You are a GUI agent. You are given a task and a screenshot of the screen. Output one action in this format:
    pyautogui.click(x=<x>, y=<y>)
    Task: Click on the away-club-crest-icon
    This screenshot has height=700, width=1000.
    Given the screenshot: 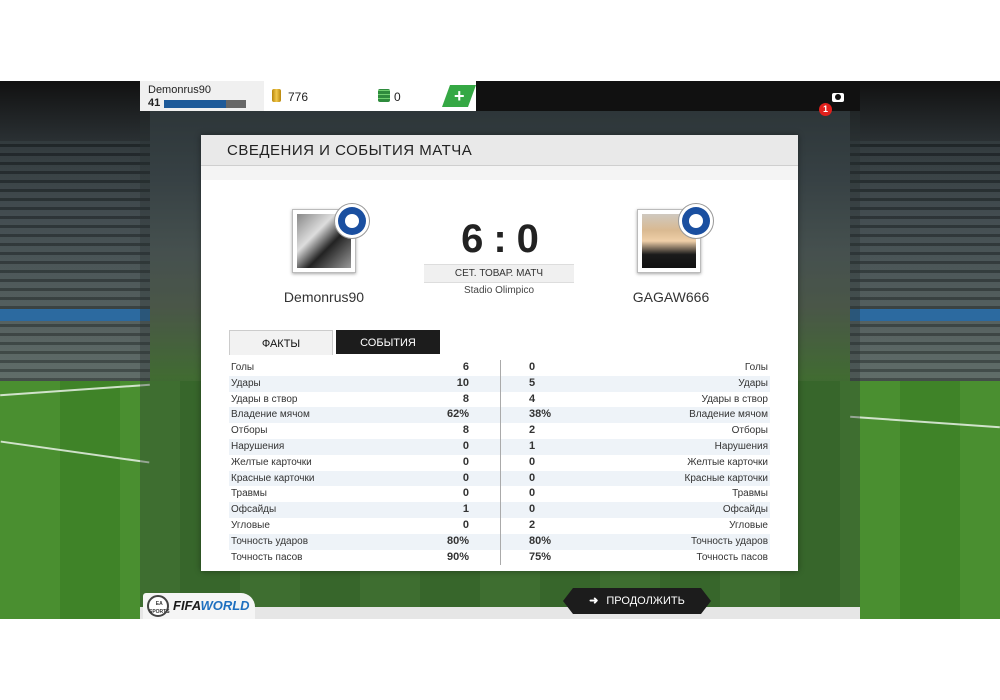 What is the action you would take?
    pyautogui.click(x=696, y=221)
    